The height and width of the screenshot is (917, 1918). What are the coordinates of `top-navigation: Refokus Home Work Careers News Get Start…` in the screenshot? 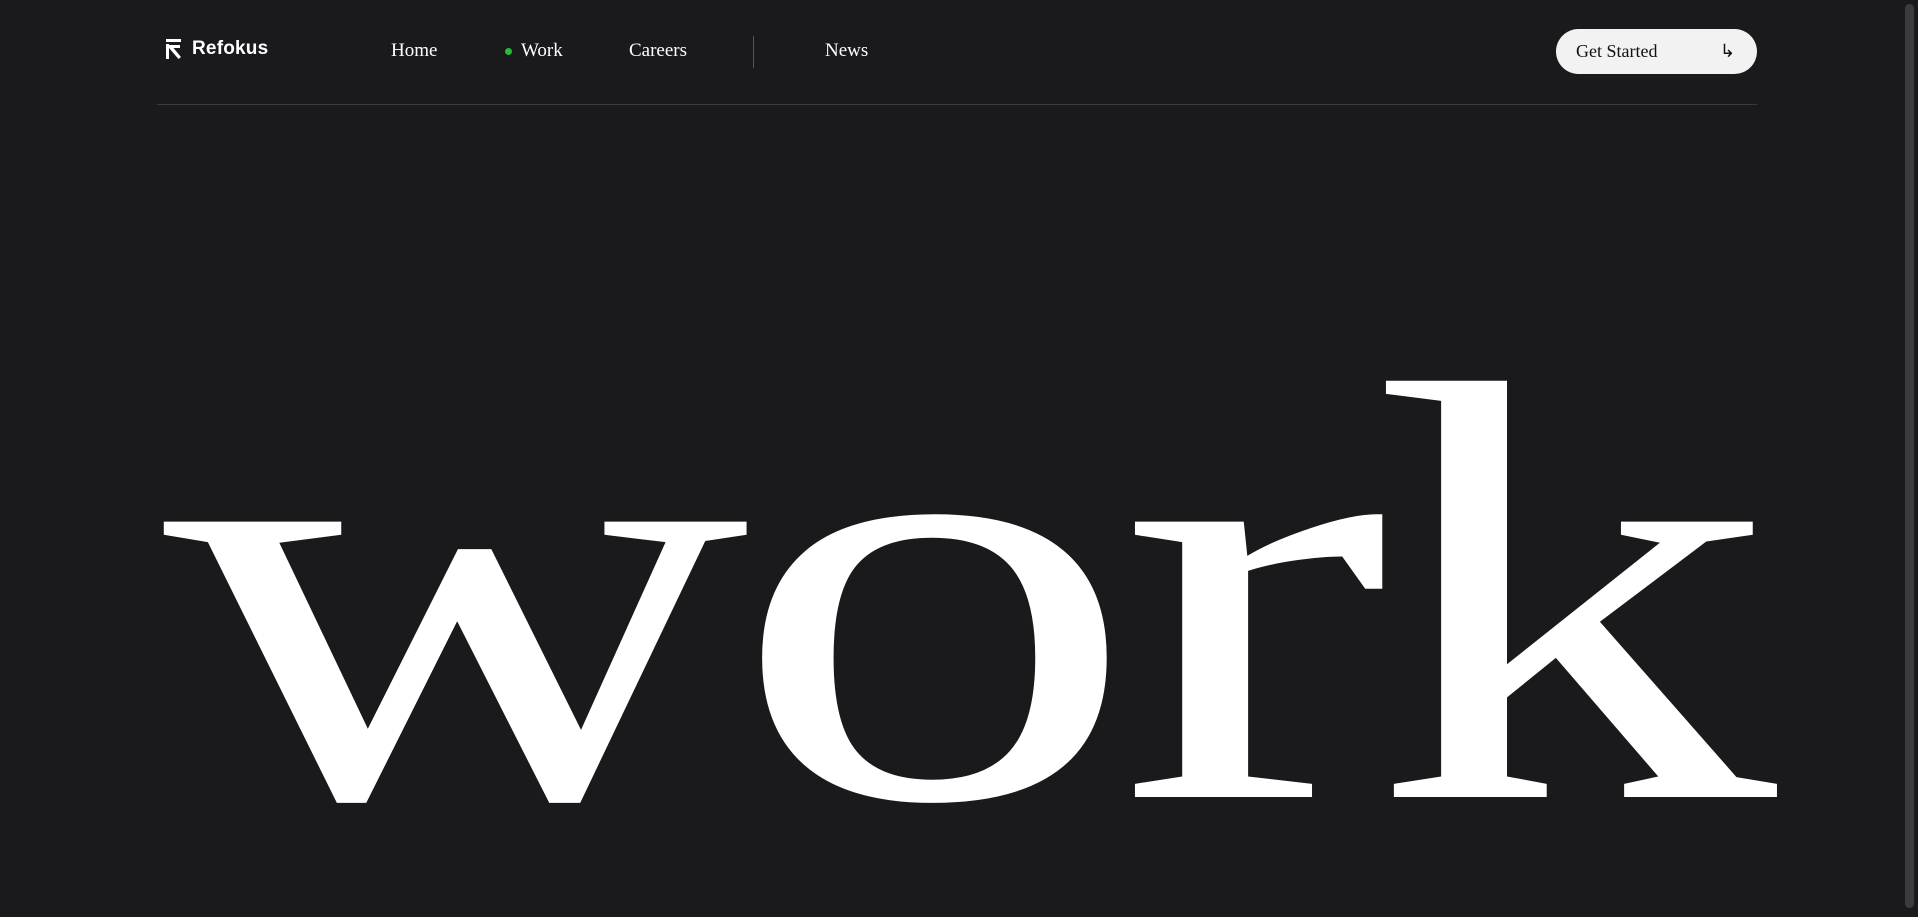 It's located at (957, 52).